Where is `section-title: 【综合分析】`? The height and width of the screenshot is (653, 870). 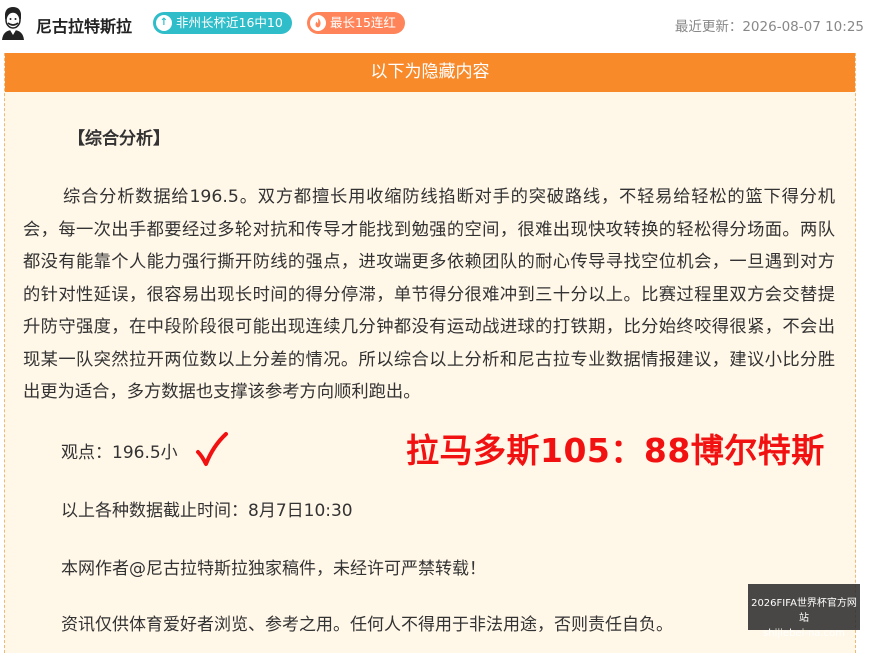
section-title: 【综合分析】 is located at coordinates (119, 139).